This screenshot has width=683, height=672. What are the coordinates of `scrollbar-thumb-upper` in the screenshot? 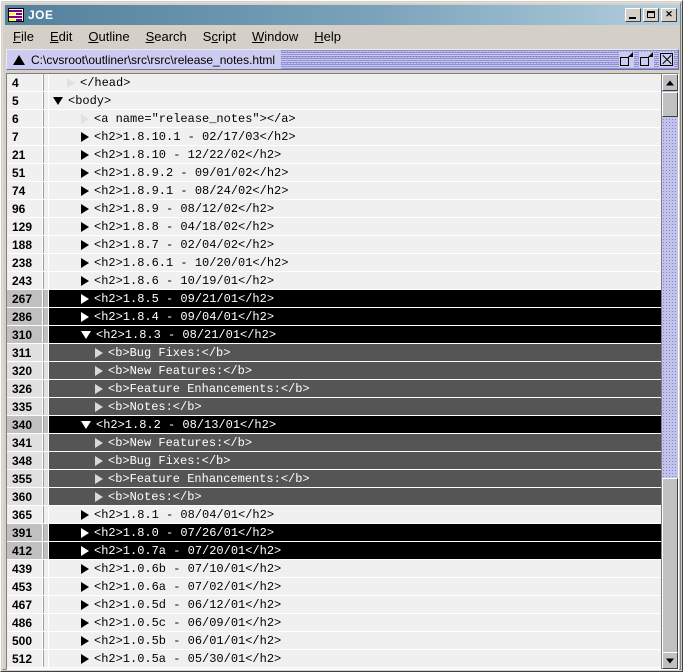 It's located at (670, 104).